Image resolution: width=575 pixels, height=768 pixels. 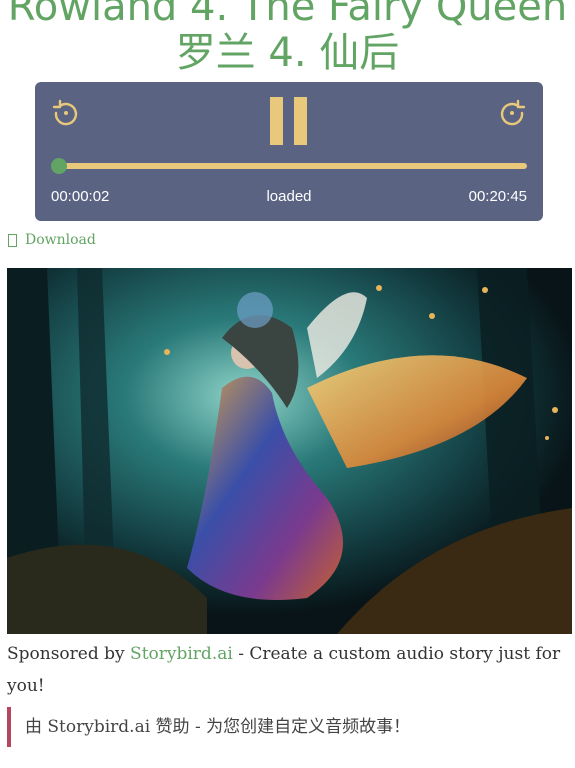 What do you see at coordinates (12, 240) in the screenshot?
I see `file-icon` at bounding box center [12, 240].